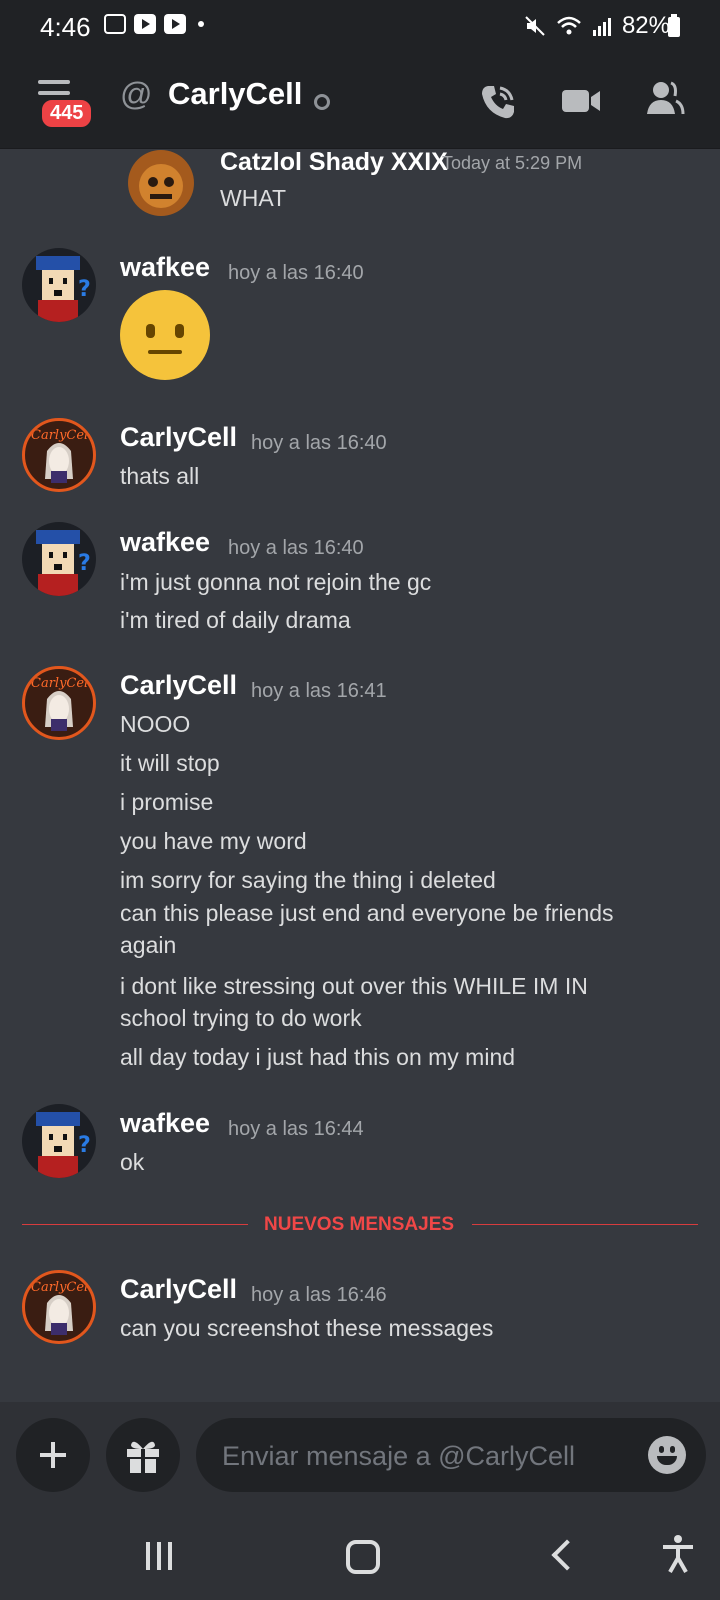 This screenshot has height=1600, width=720. What do you see at coordinates (235, 620) in the screenshot?
I see `message-text: i'm tired of daily drama` at bounding box center [235, 620].